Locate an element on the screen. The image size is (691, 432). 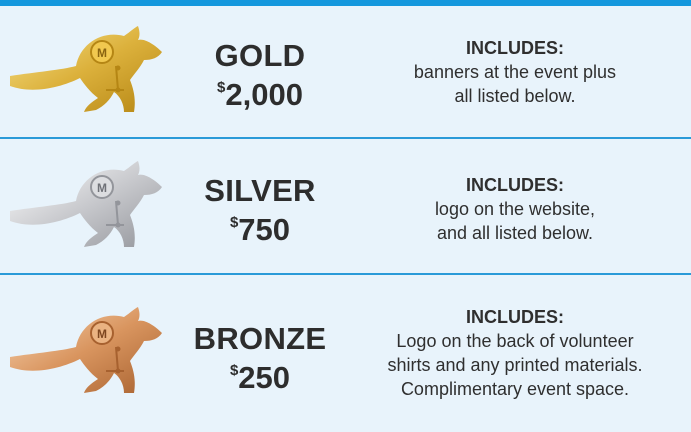
tier-price: $750 is located at coordinates (260, 229).